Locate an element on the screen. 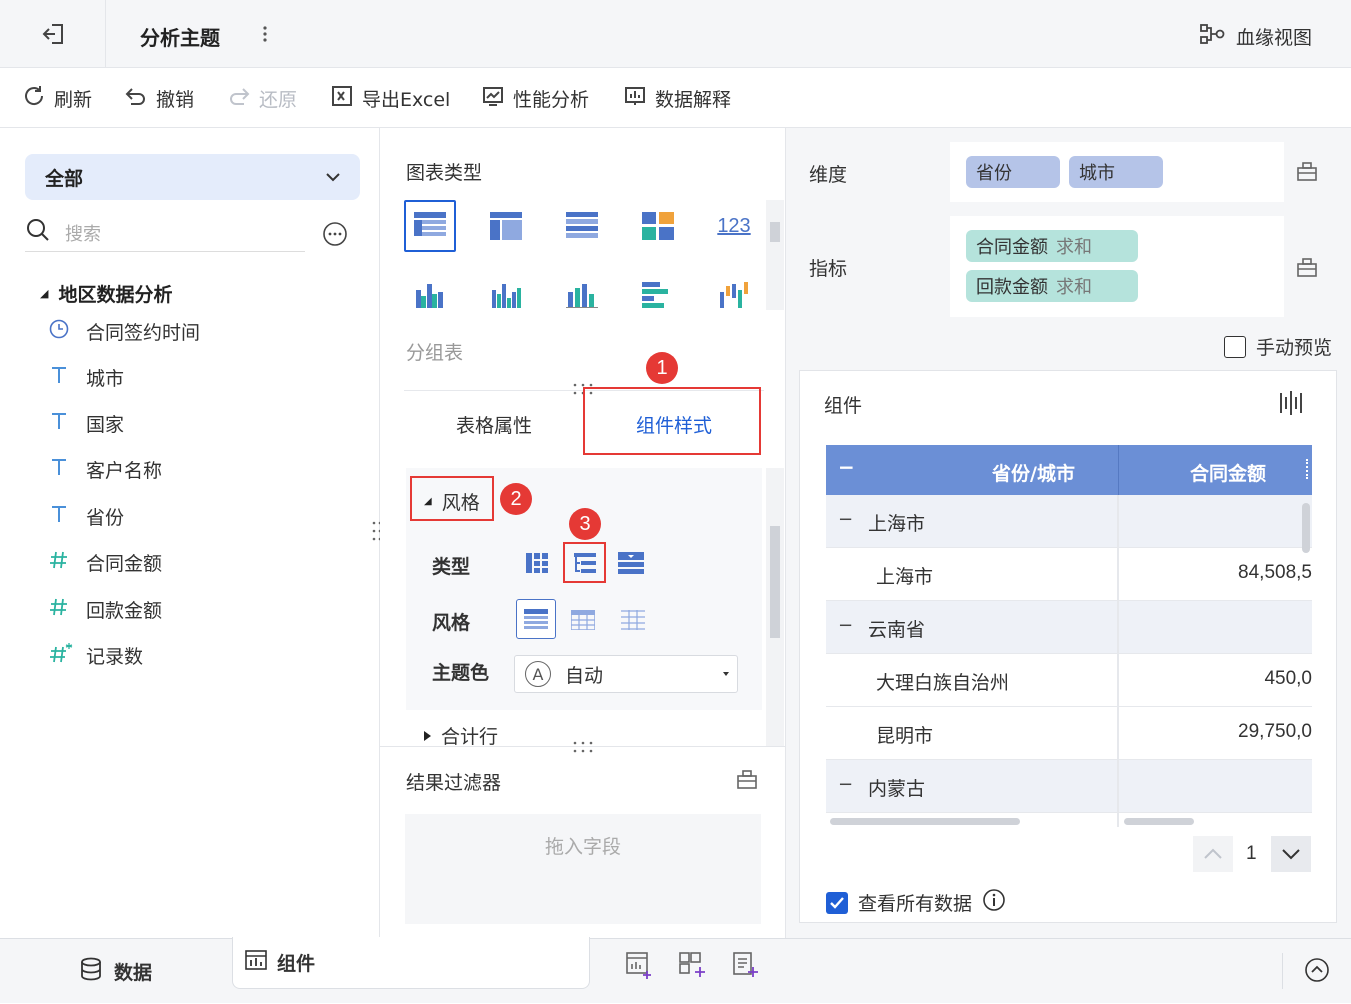  chart-type-number-icon: 123 is located at coordinates (734, 226).